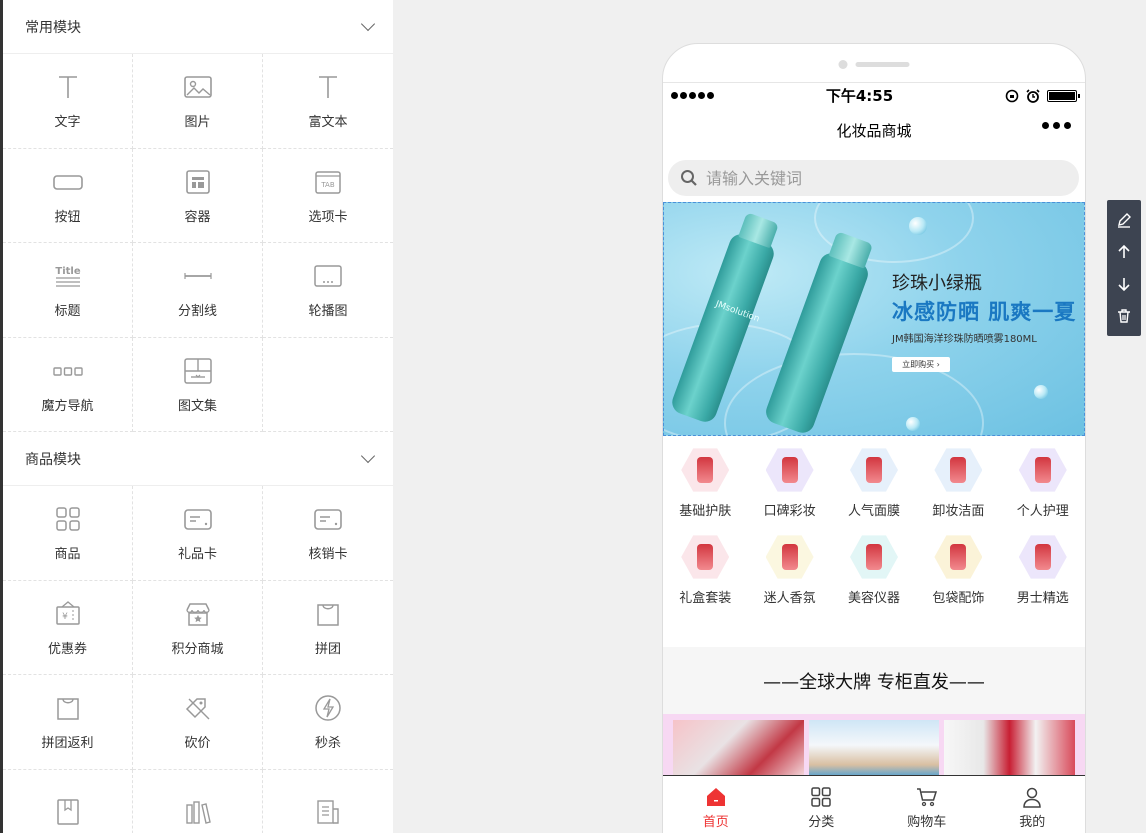  I want to click on section-title: 商品模块, so click(53, 459).